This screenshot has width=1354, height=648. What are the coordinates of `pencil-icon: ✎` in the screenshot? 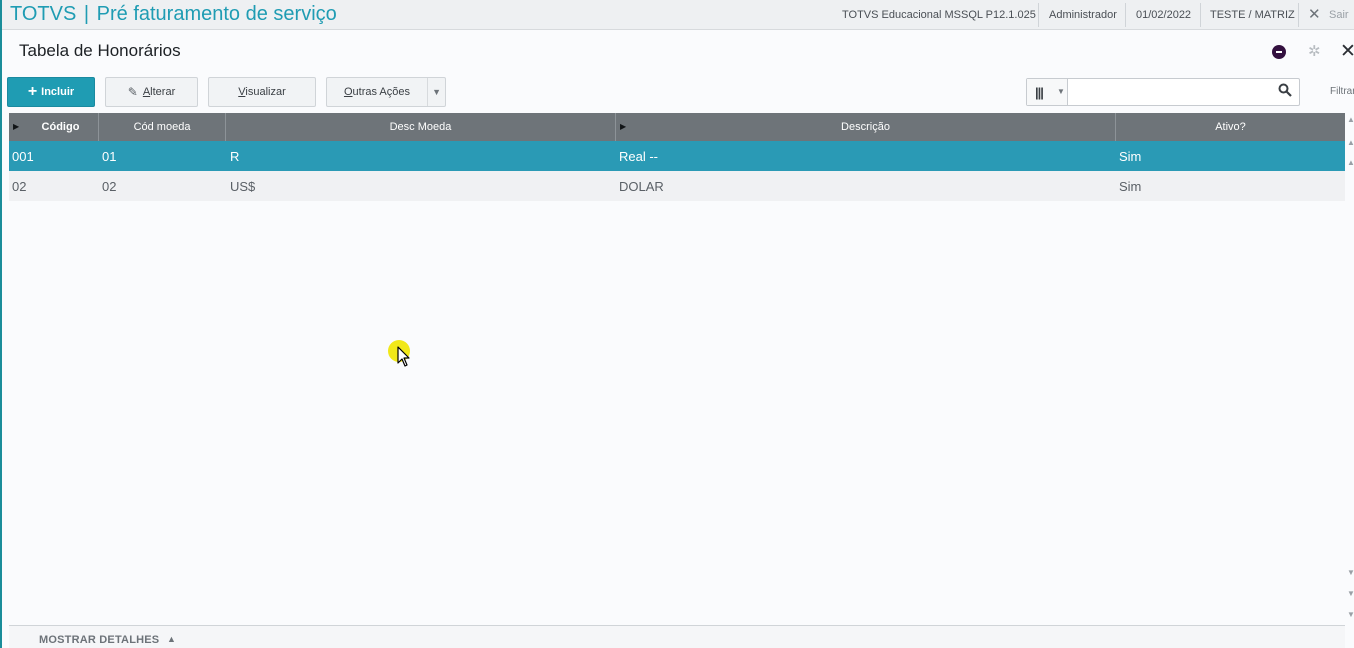 It's located at (132, 92).